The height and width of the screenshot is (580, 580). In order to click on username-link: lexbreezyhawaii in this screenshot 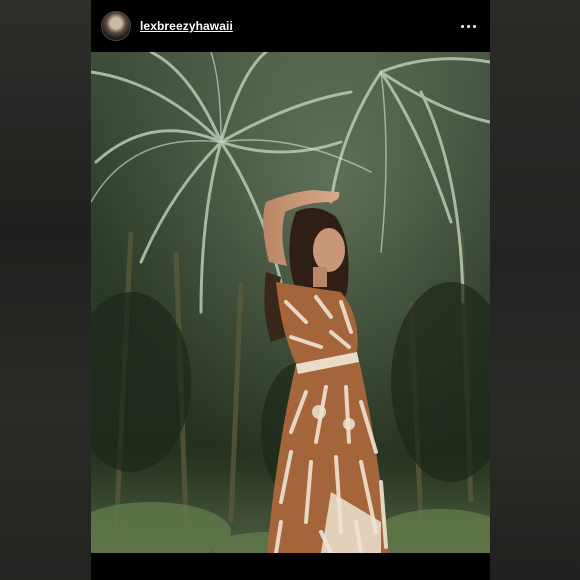, I will do `click(186, 26)`.